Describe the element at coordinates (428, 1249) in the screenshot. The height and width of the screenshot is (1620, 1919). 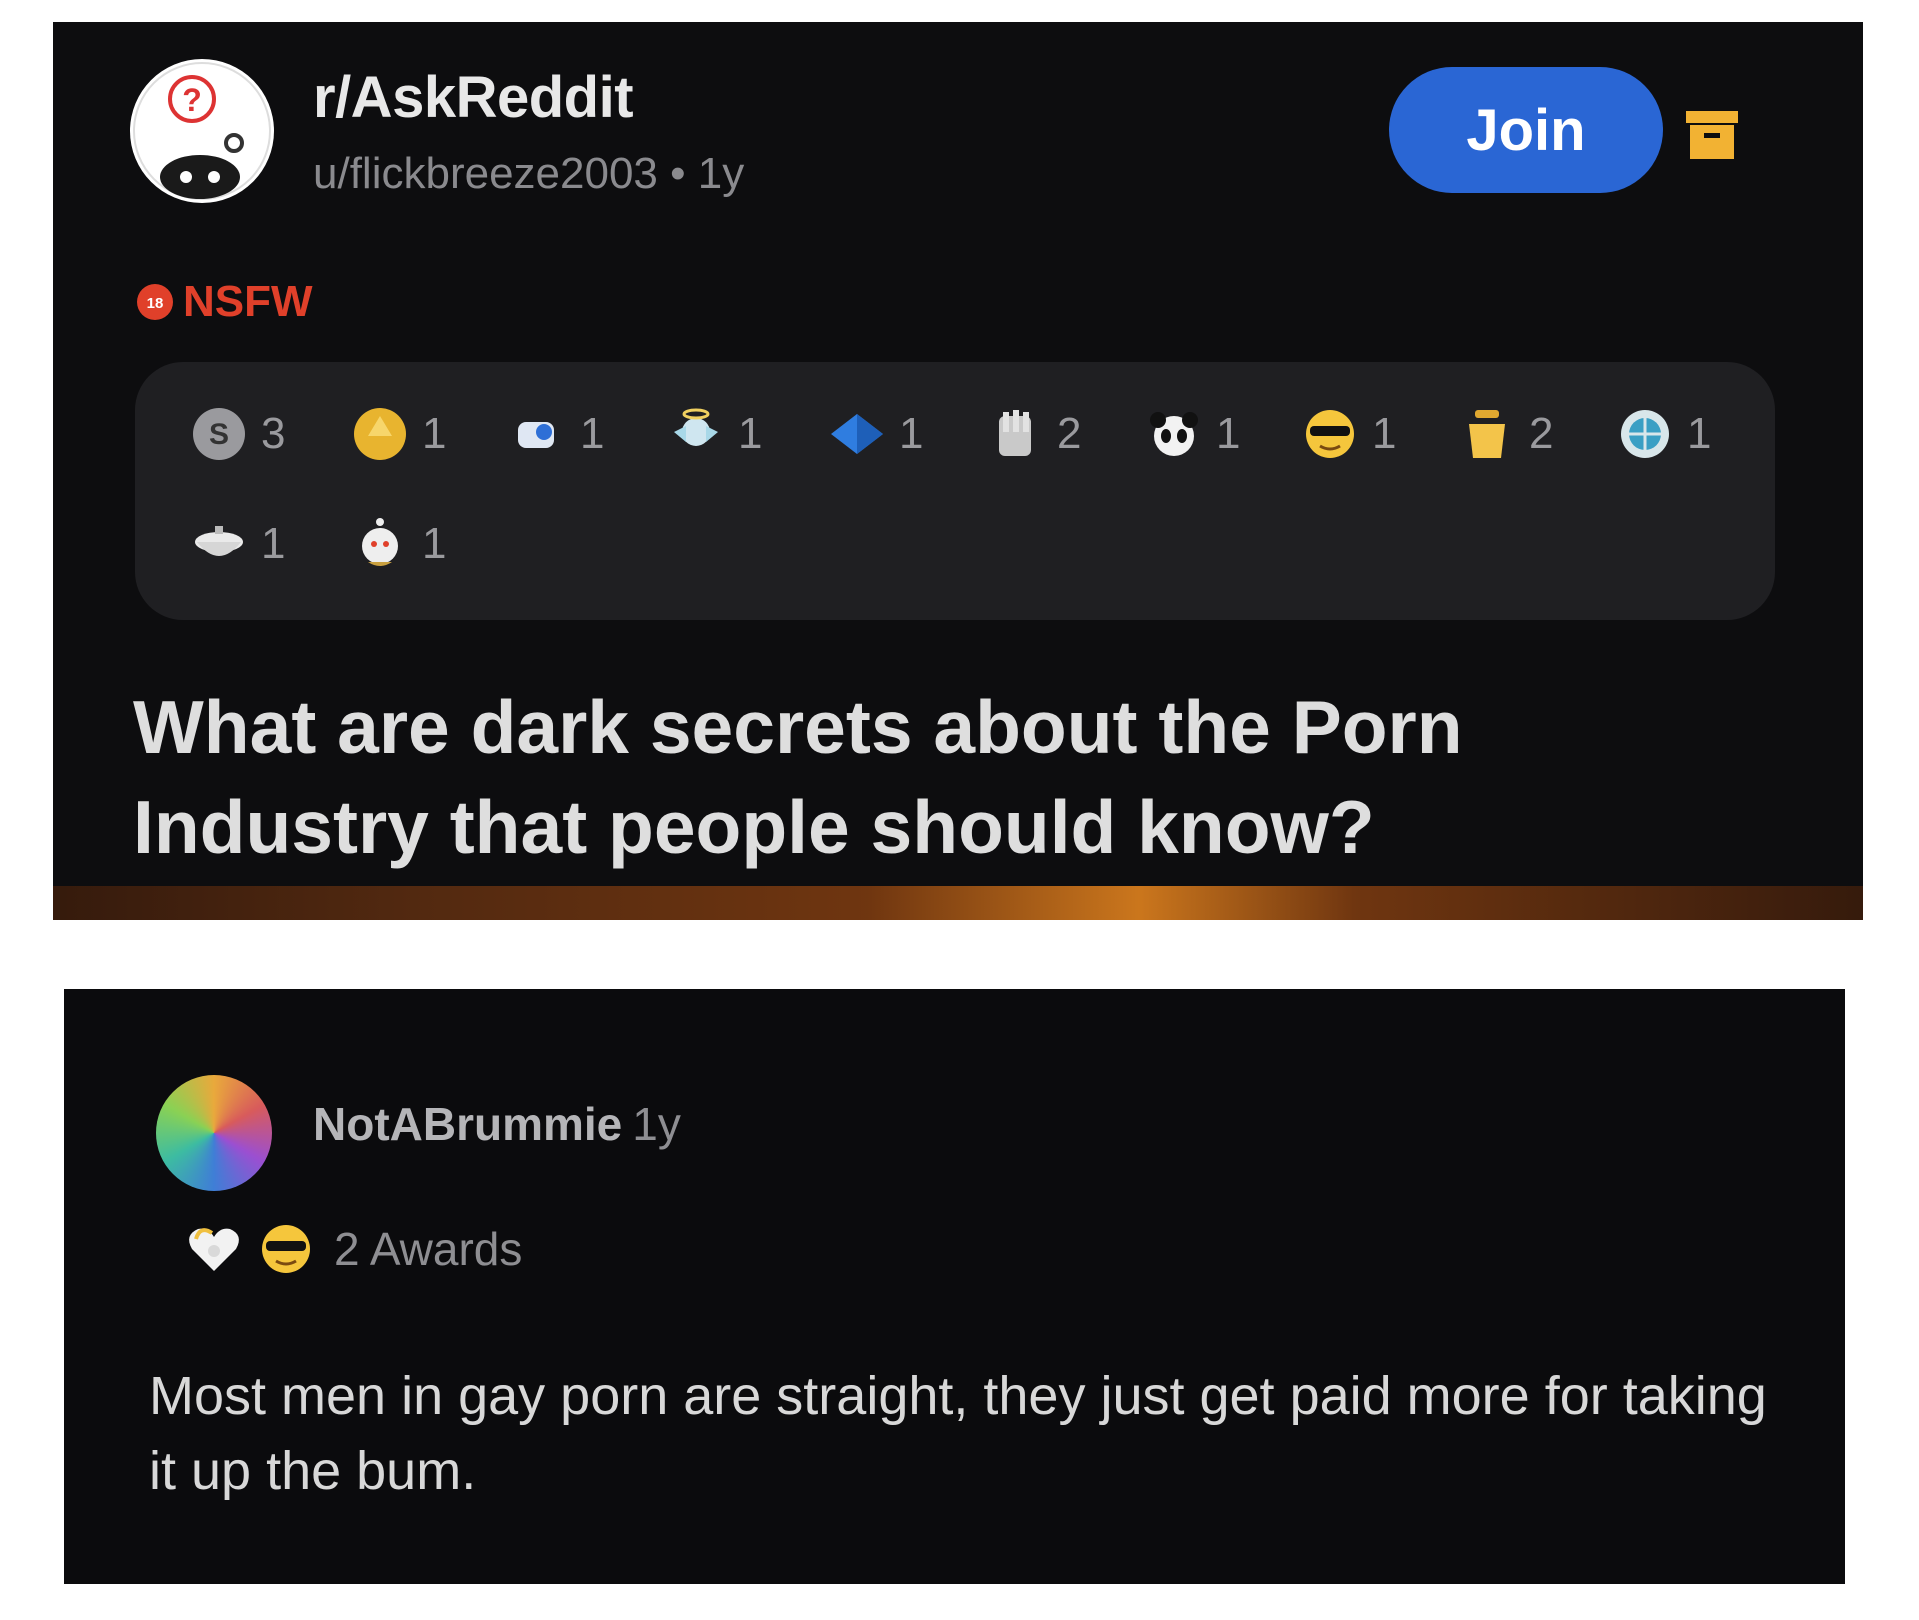
I see `awards-count-label: 2 Awards` at that location.